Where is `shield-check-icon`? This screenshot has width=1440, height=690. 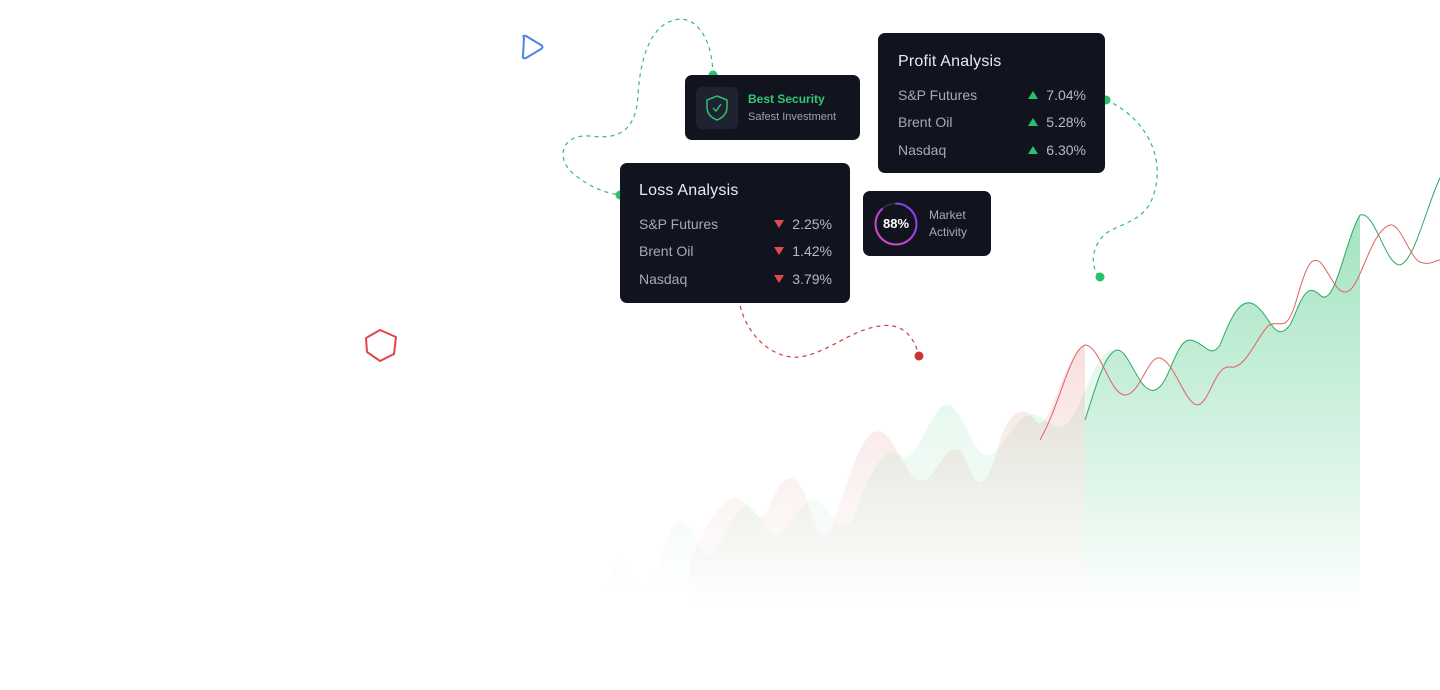 shield-check-icon is located at coordinates (717, 108).